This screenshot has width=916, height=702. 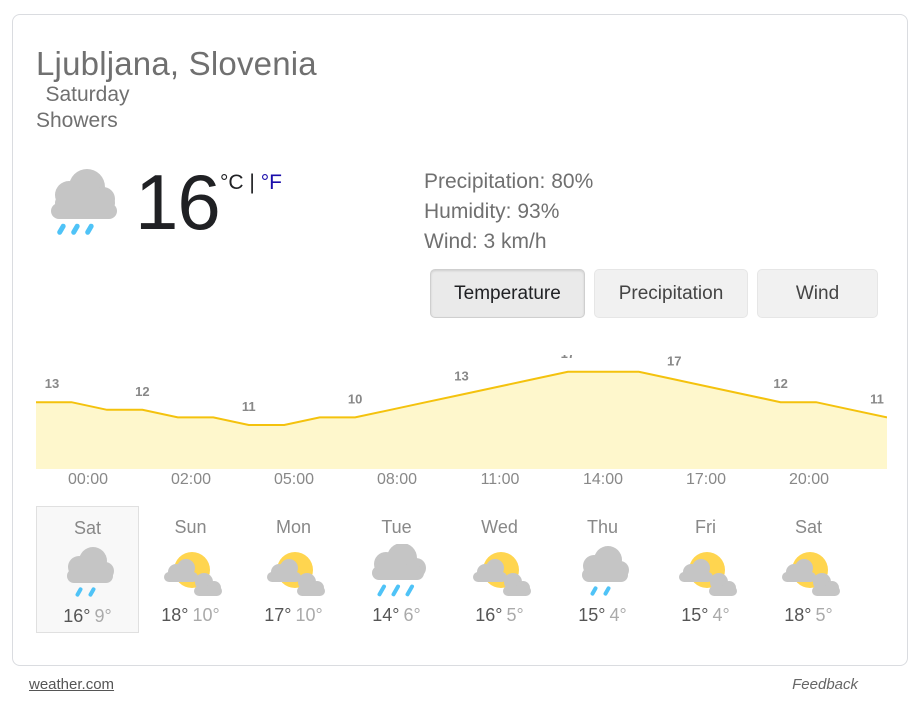 I want to click on tab-temperature: Temperature, so click(x=507, y=293).